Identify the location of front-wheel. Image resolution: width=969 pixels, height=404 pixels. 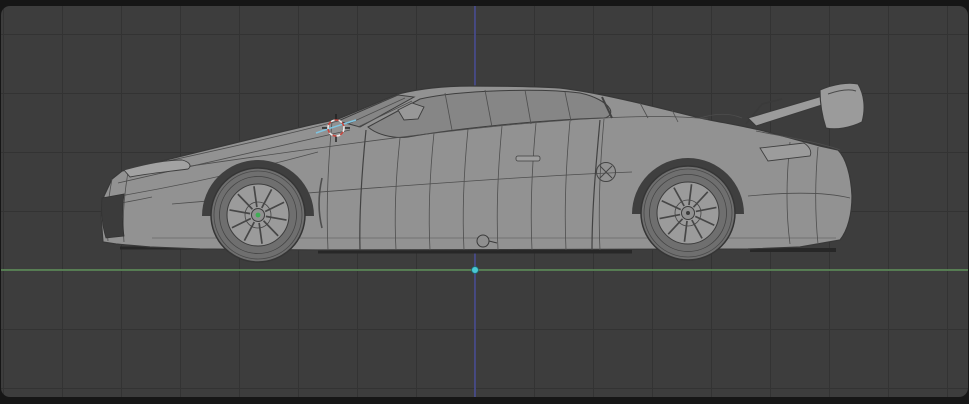
(258, 215).